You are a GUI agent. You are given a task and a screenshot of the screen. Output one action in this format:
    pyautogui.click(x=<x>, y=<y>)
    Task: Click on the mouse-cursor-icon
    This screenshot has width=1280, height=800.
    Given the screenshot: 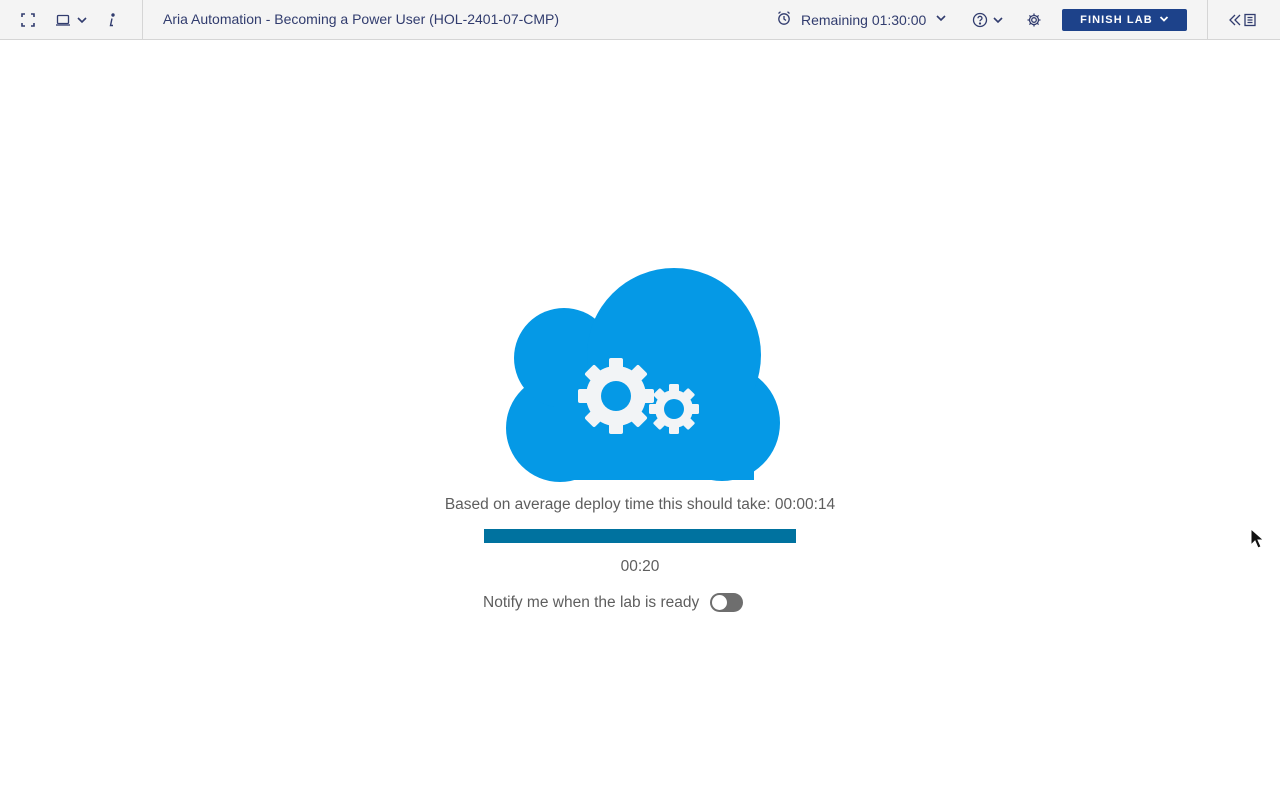 What is the action you would take?
    pyautogui.click(x=1257, y=541)
    